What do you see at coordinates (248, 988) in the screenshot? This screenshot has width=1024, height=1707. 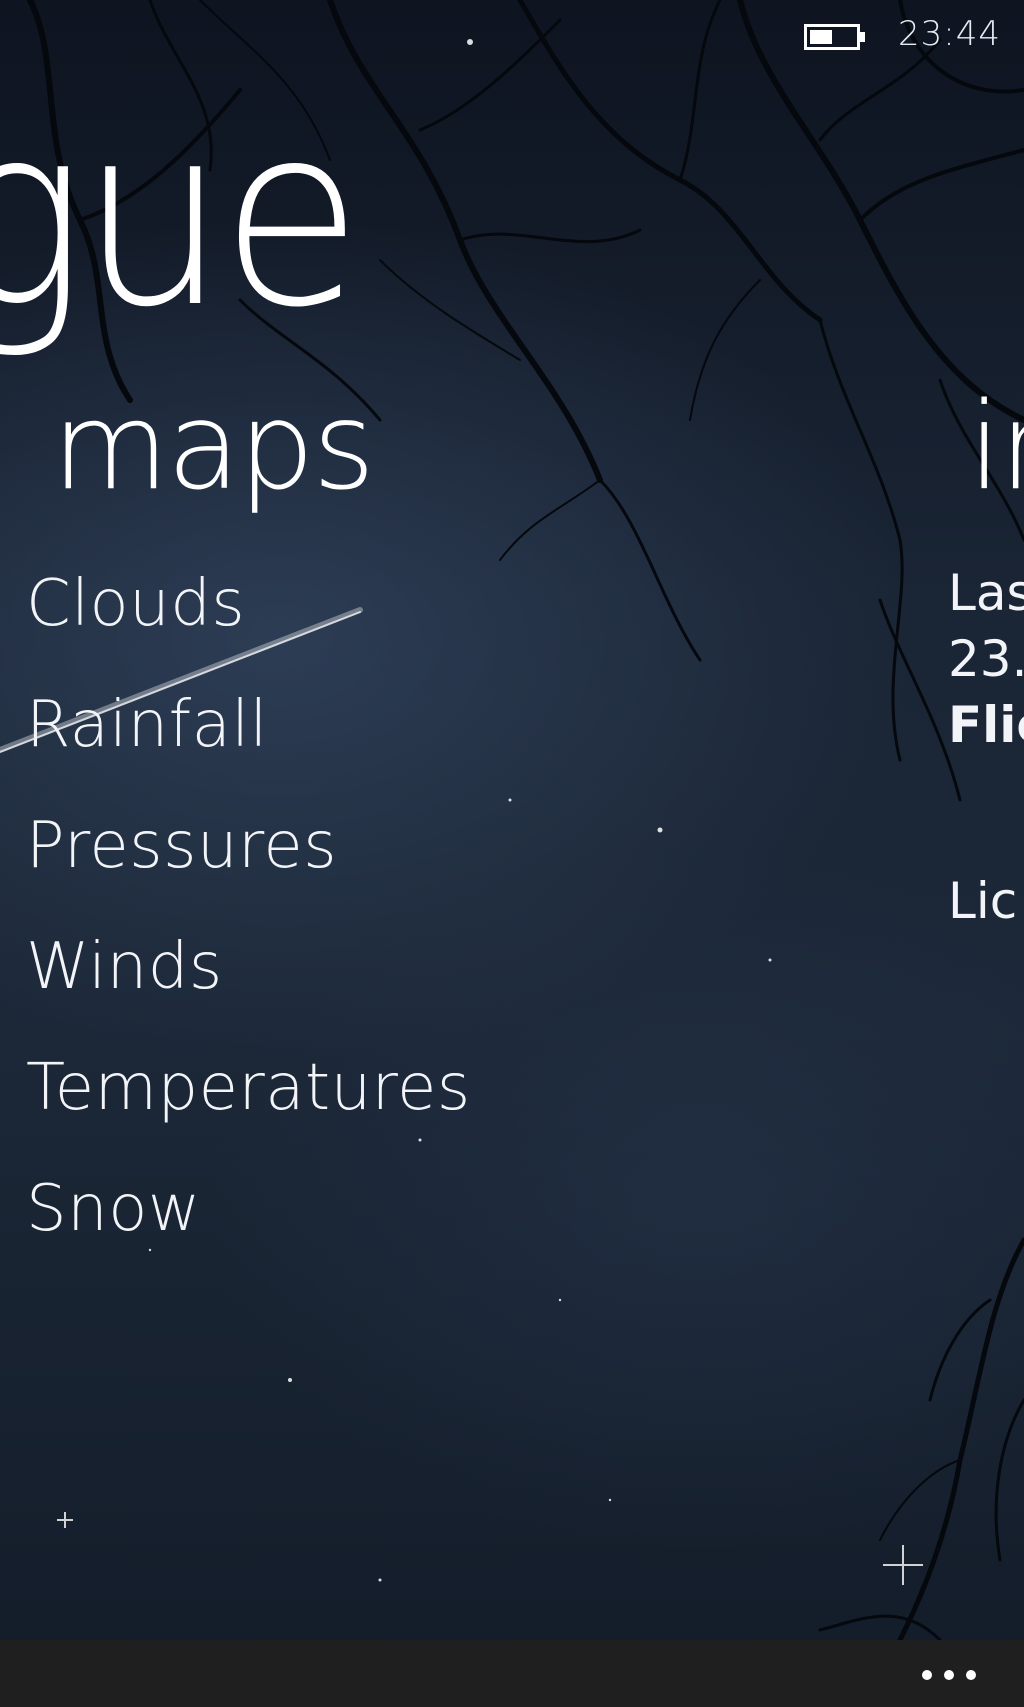 I see `map-item-winds: Winds` at bounding box center [248, 988].